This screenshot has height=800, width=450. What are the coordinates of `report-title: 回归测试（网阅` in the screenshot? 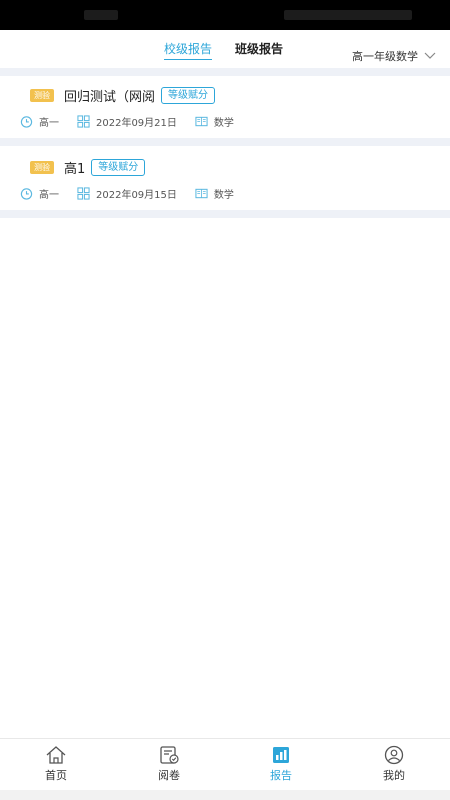 It's located at (110, 97).